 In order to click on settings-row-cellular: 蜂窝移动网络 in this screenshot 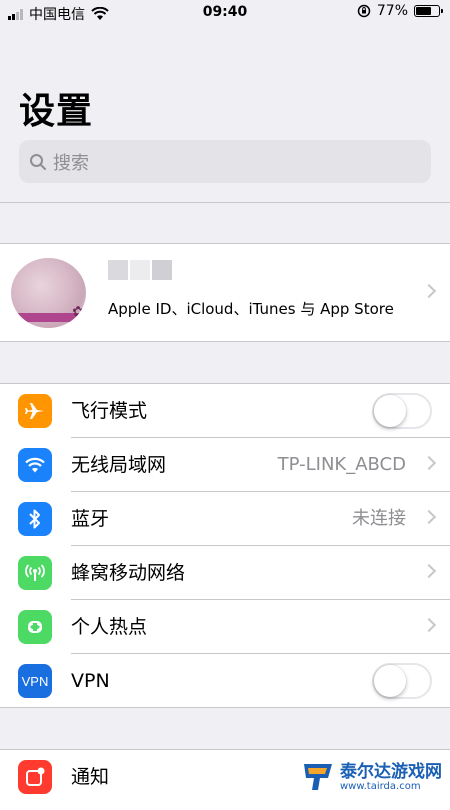, I will do `click(225, 573)`.